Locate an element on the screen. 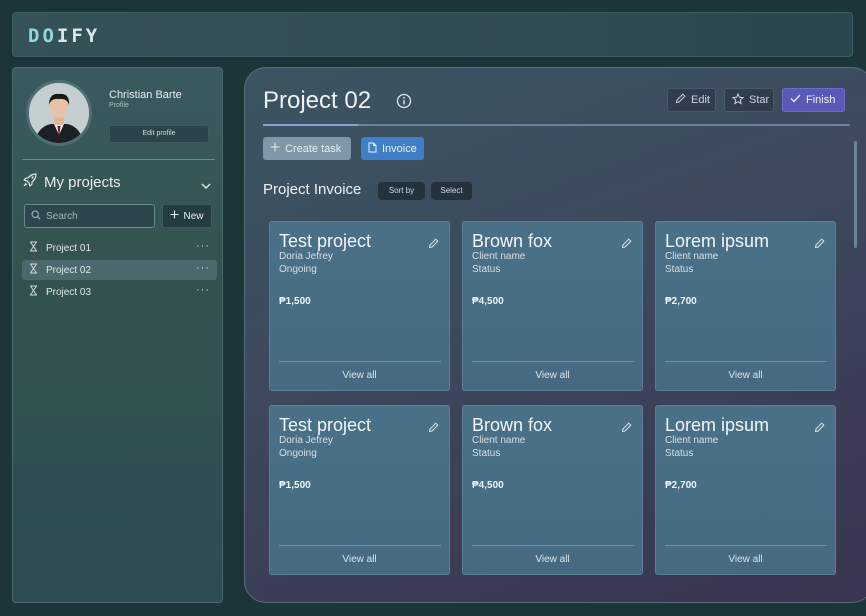 Image resolution: width=866 pixels, height=616 pixels. profile-role: Profile is located at coordinates (119, 105).